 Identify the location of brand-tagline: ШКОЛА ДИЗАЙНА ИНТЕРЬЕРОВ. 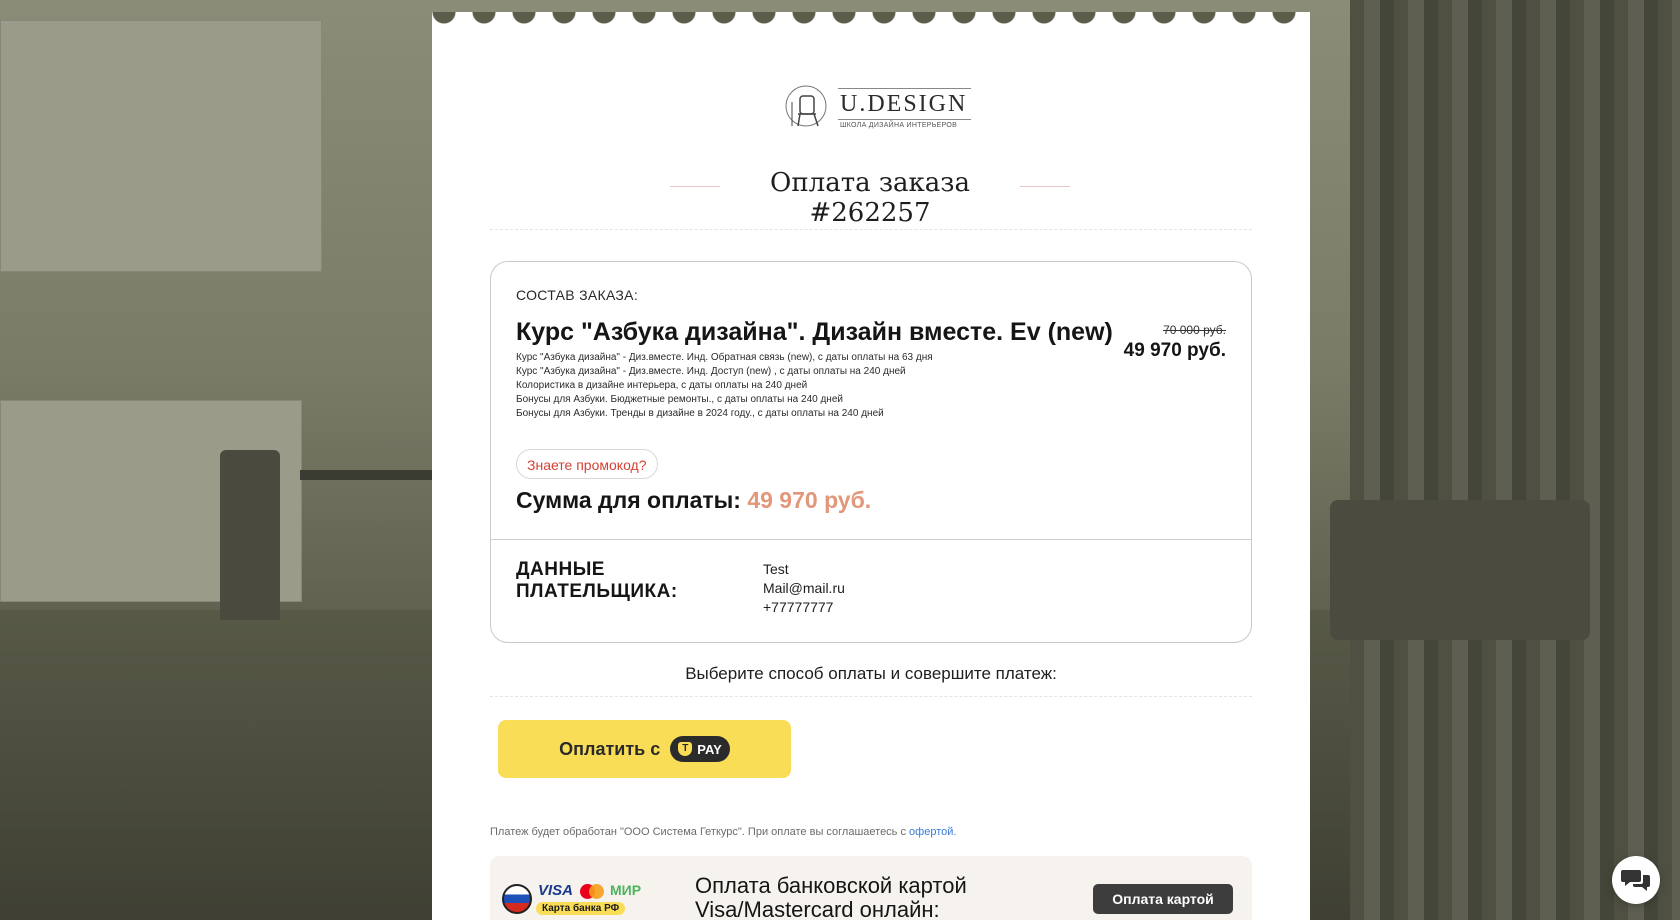
(899, 125).